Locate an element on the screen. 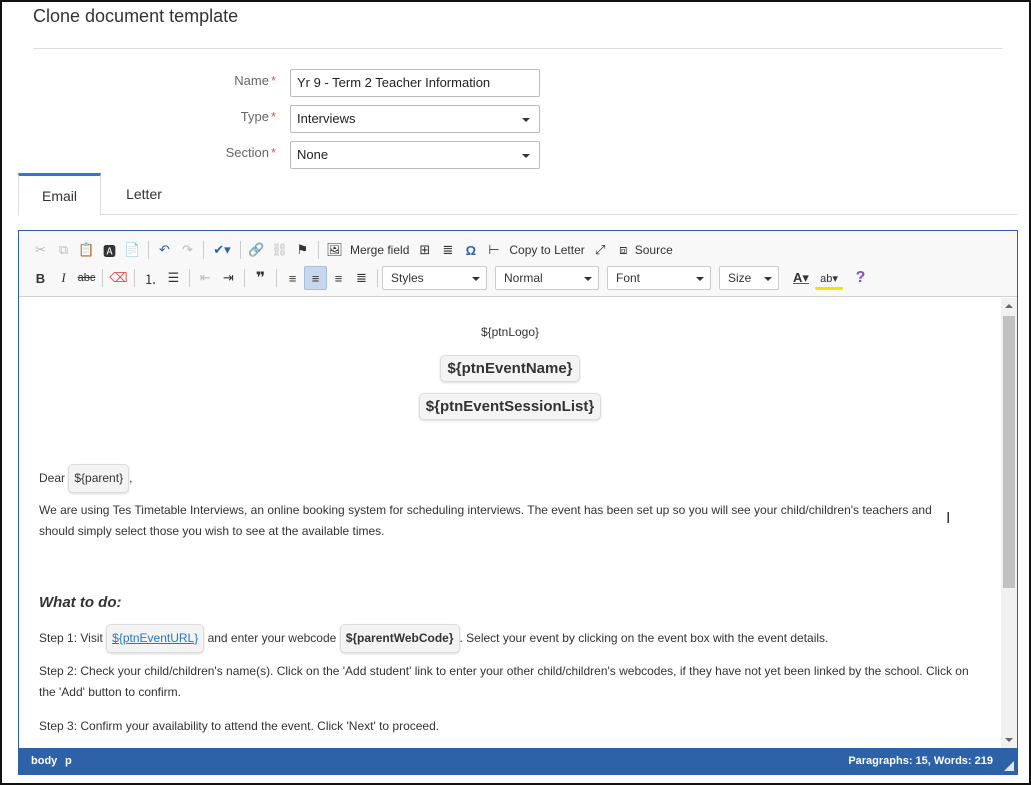 This screenshot has width=1031, height=785. type-label: Type * is located at coordinates (258, 116).